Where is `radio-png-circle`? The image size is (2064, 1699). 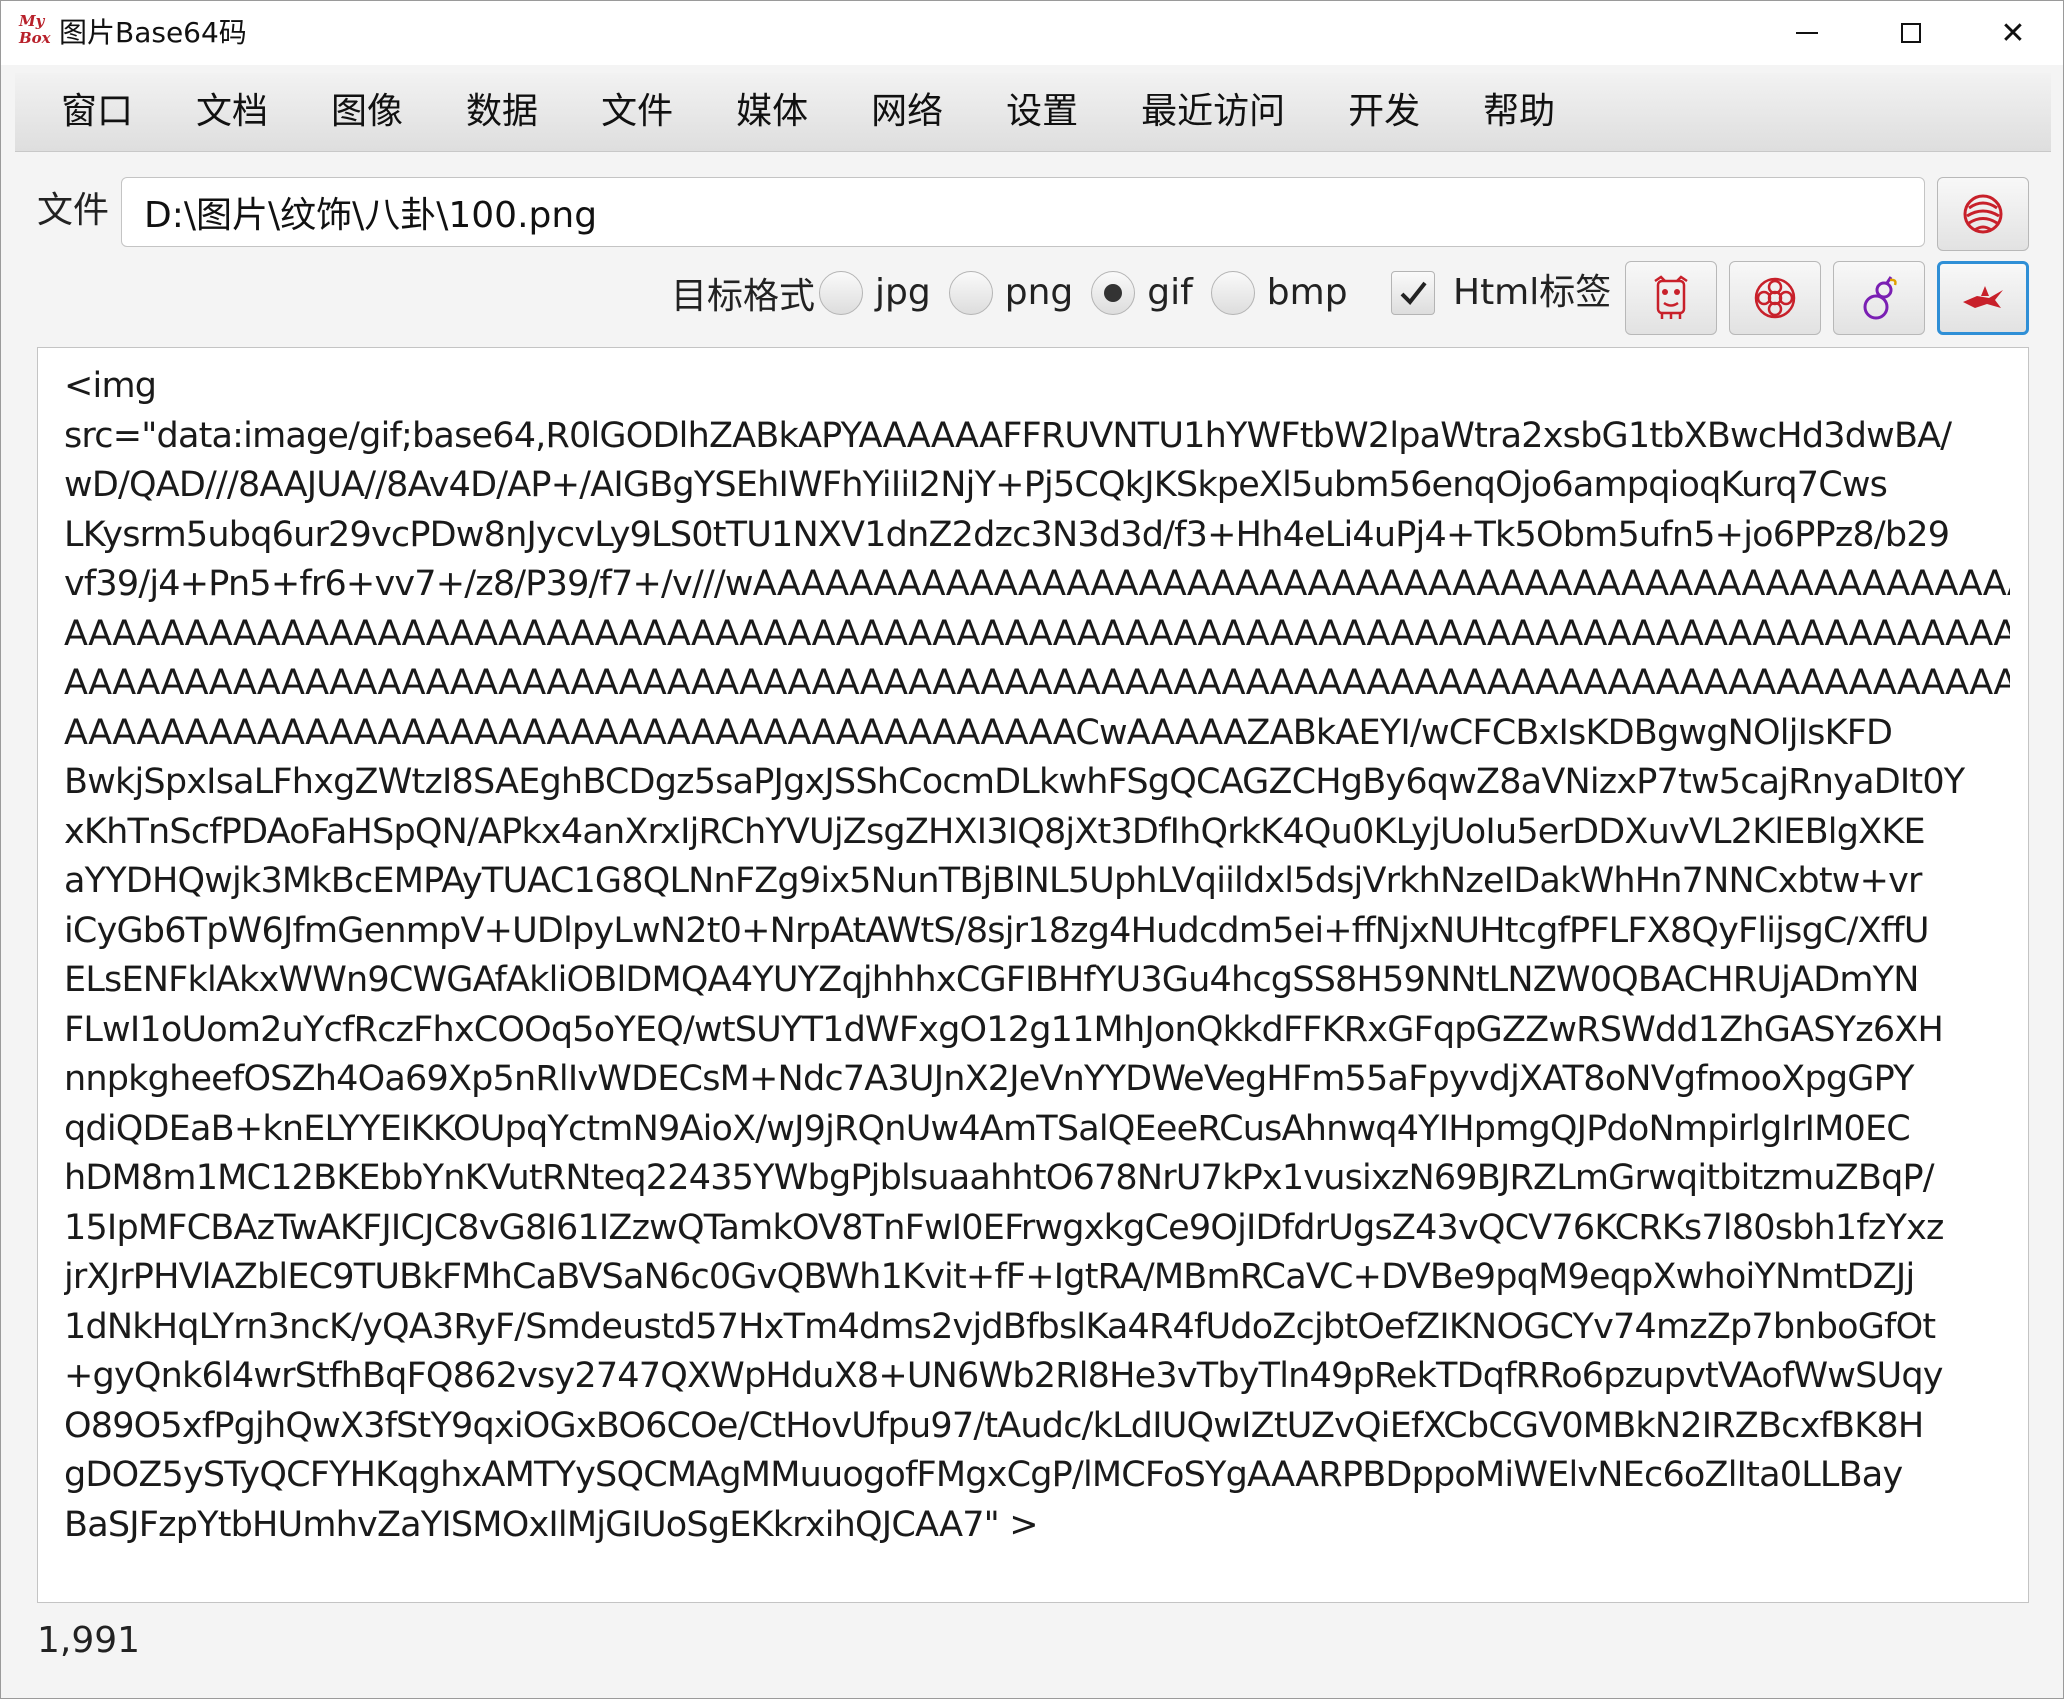
radio-png-circle is located at coordinates (970, 293).